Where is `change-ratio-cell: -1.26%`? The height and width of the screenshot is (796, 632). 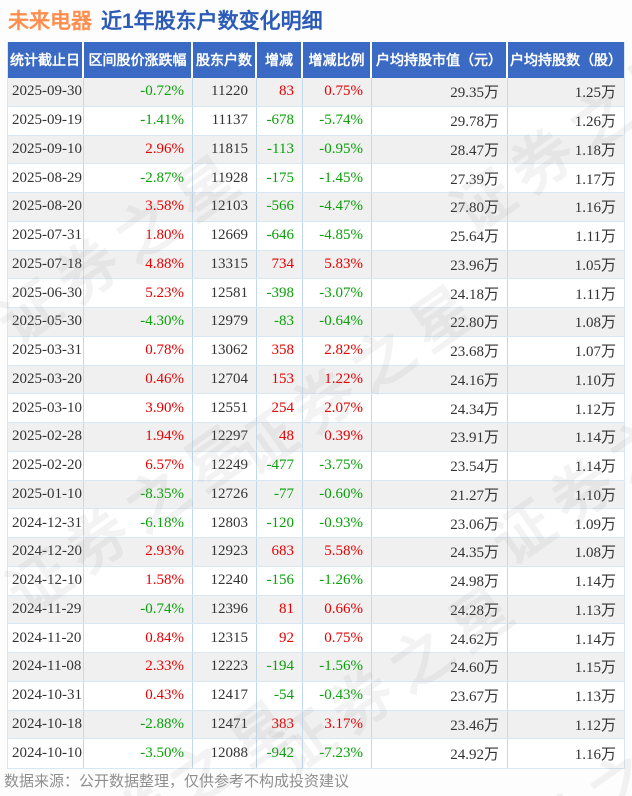 change-ratio-cell: -1.26% is located at coordinates (337, 580).